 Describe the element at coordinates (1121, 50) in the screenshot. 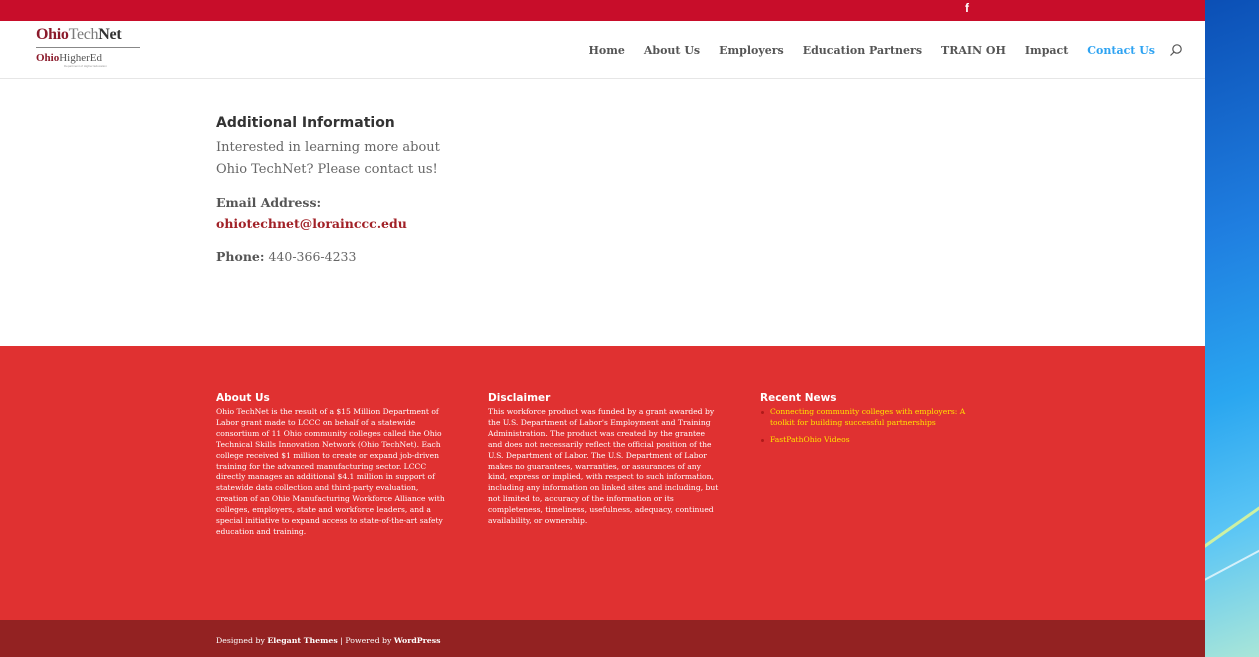

I see `nav-contact-us: Contact Us` at that location.